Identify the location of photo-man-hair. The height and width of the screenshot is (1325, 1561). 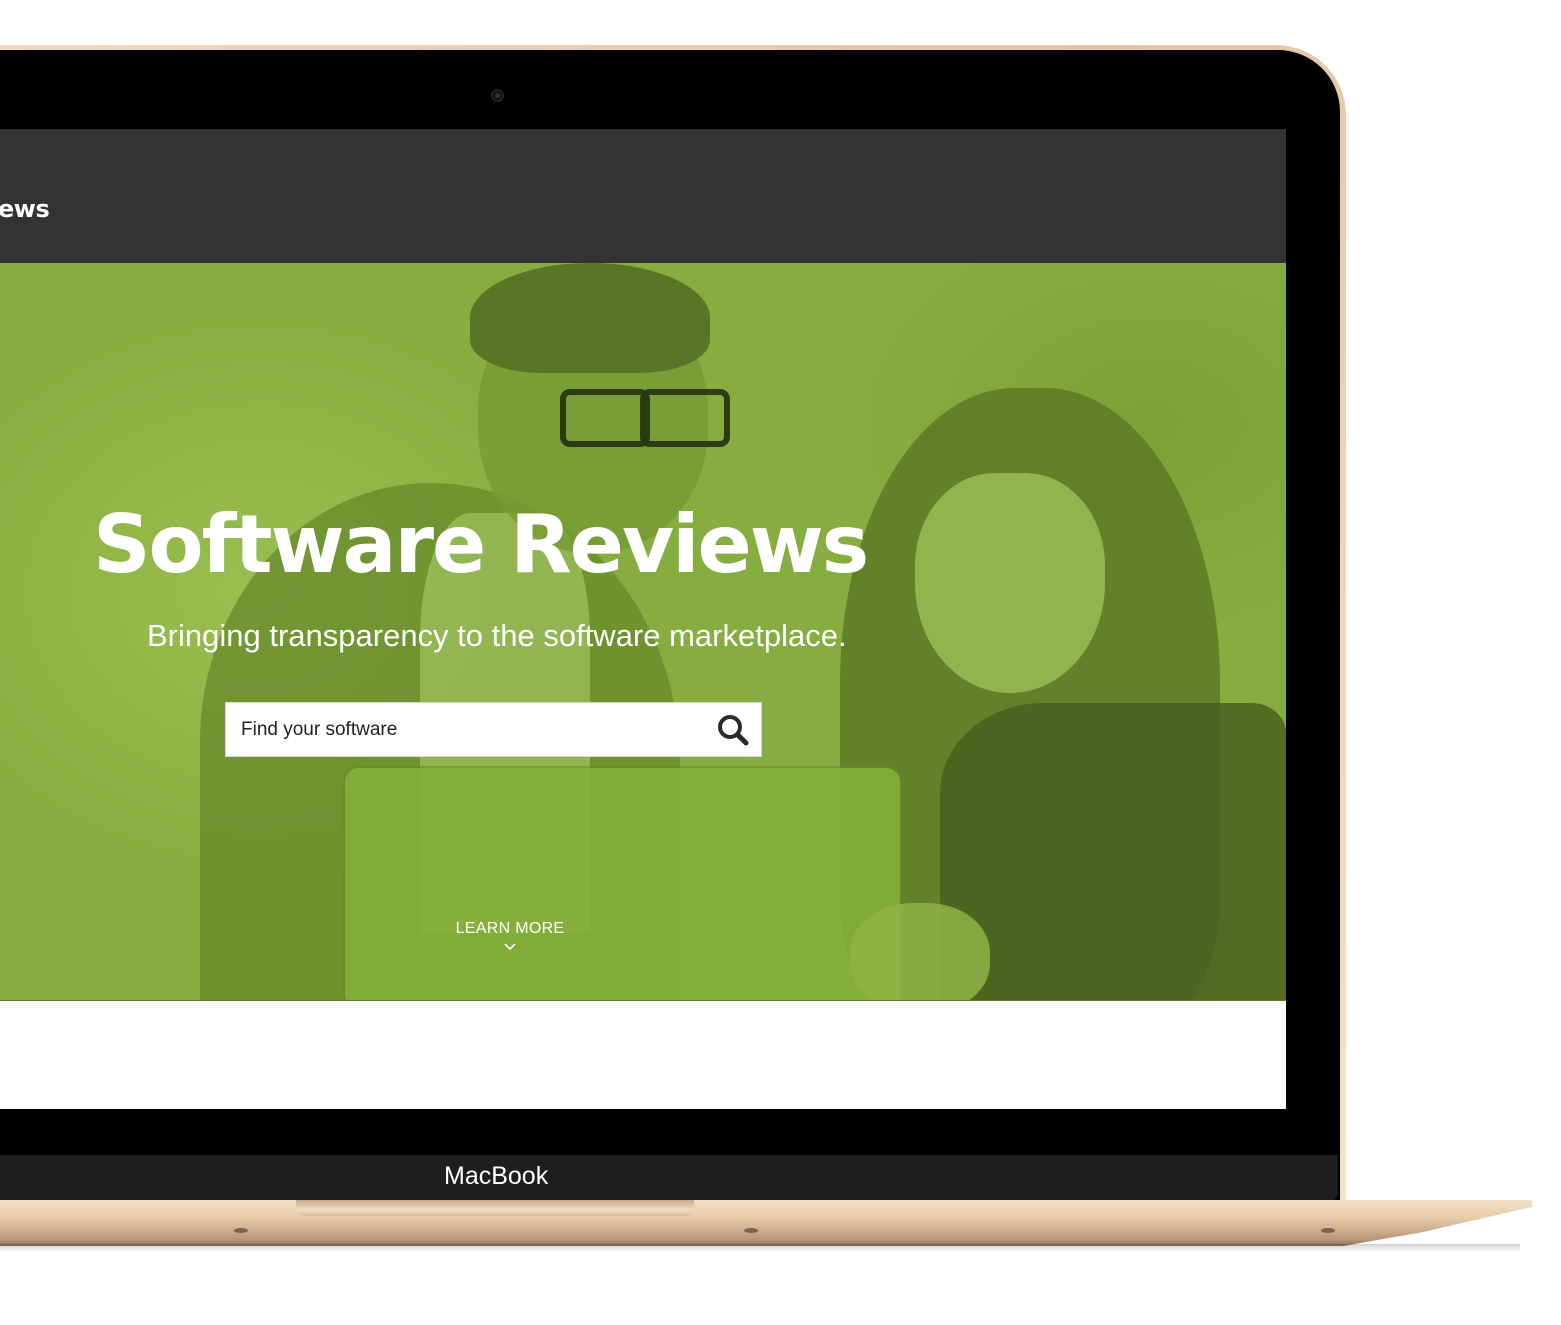
(590, 318).